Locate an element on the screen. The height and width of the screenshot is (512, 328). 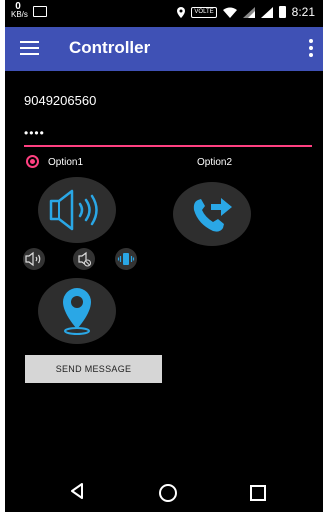
vibrate-mode-button is located at coordinates (126, 259).